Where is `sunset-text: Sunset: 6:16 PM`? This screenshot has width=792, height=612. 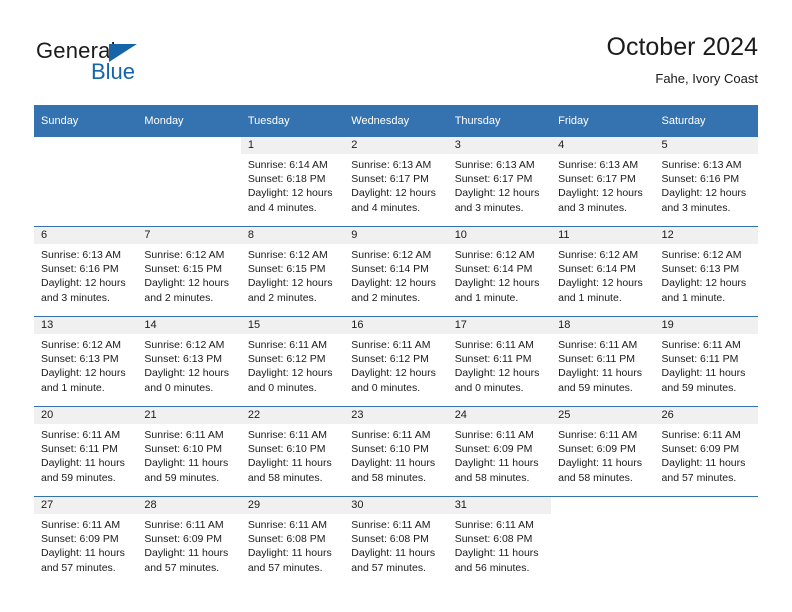 sunset-text: Sunset: 6:16 PM is located at coordinates (700, 179).